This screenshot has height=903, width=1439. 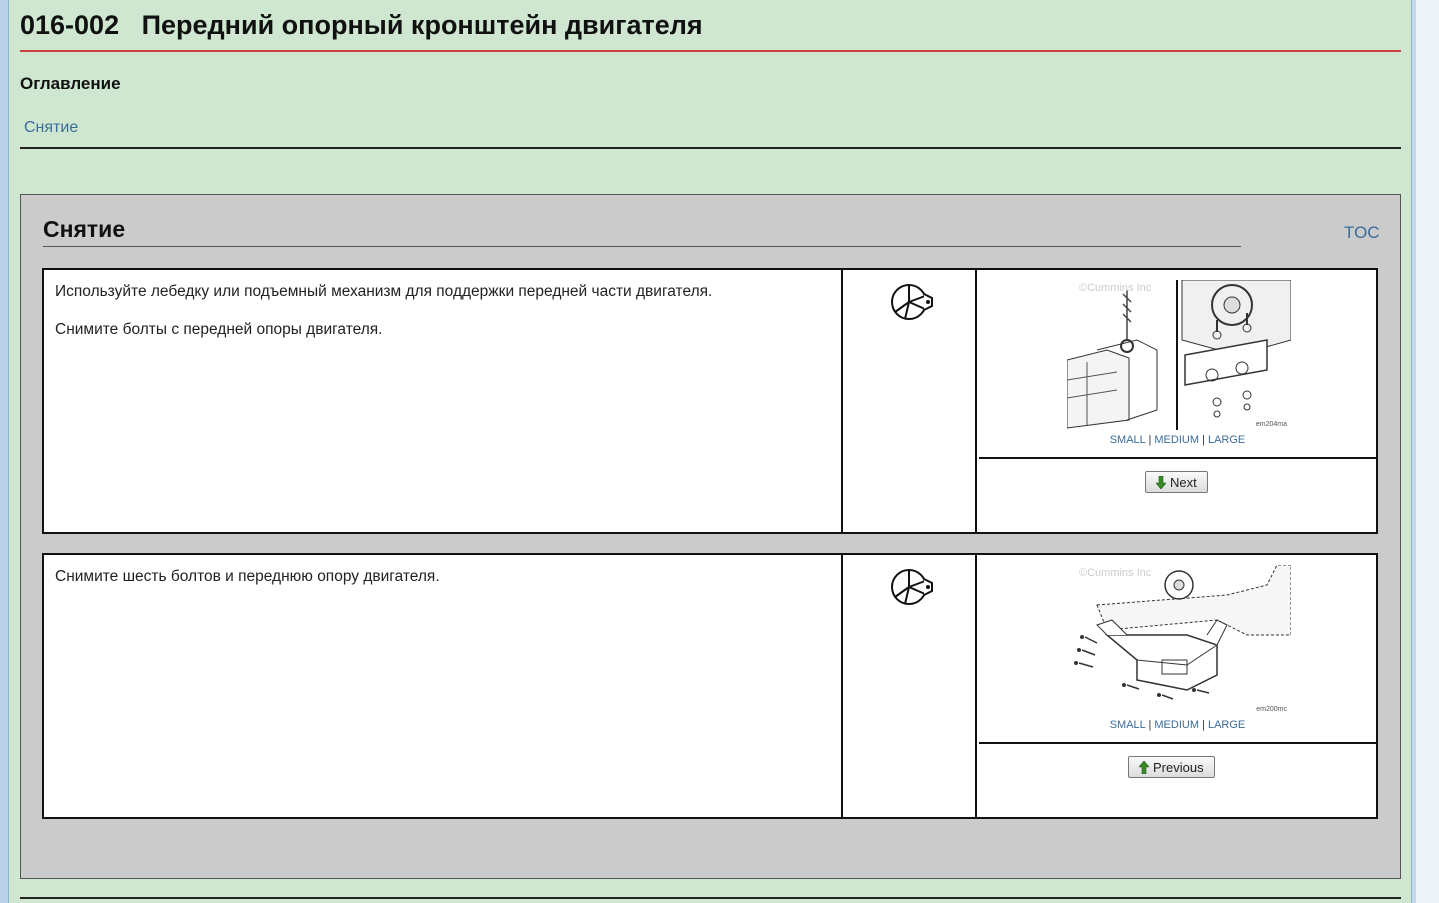 What do you see at coordinates (422, 25) in the screenshot?
I see `document-title: Передний опорный кронштейн двигателя` at bounding box center [422, 25].